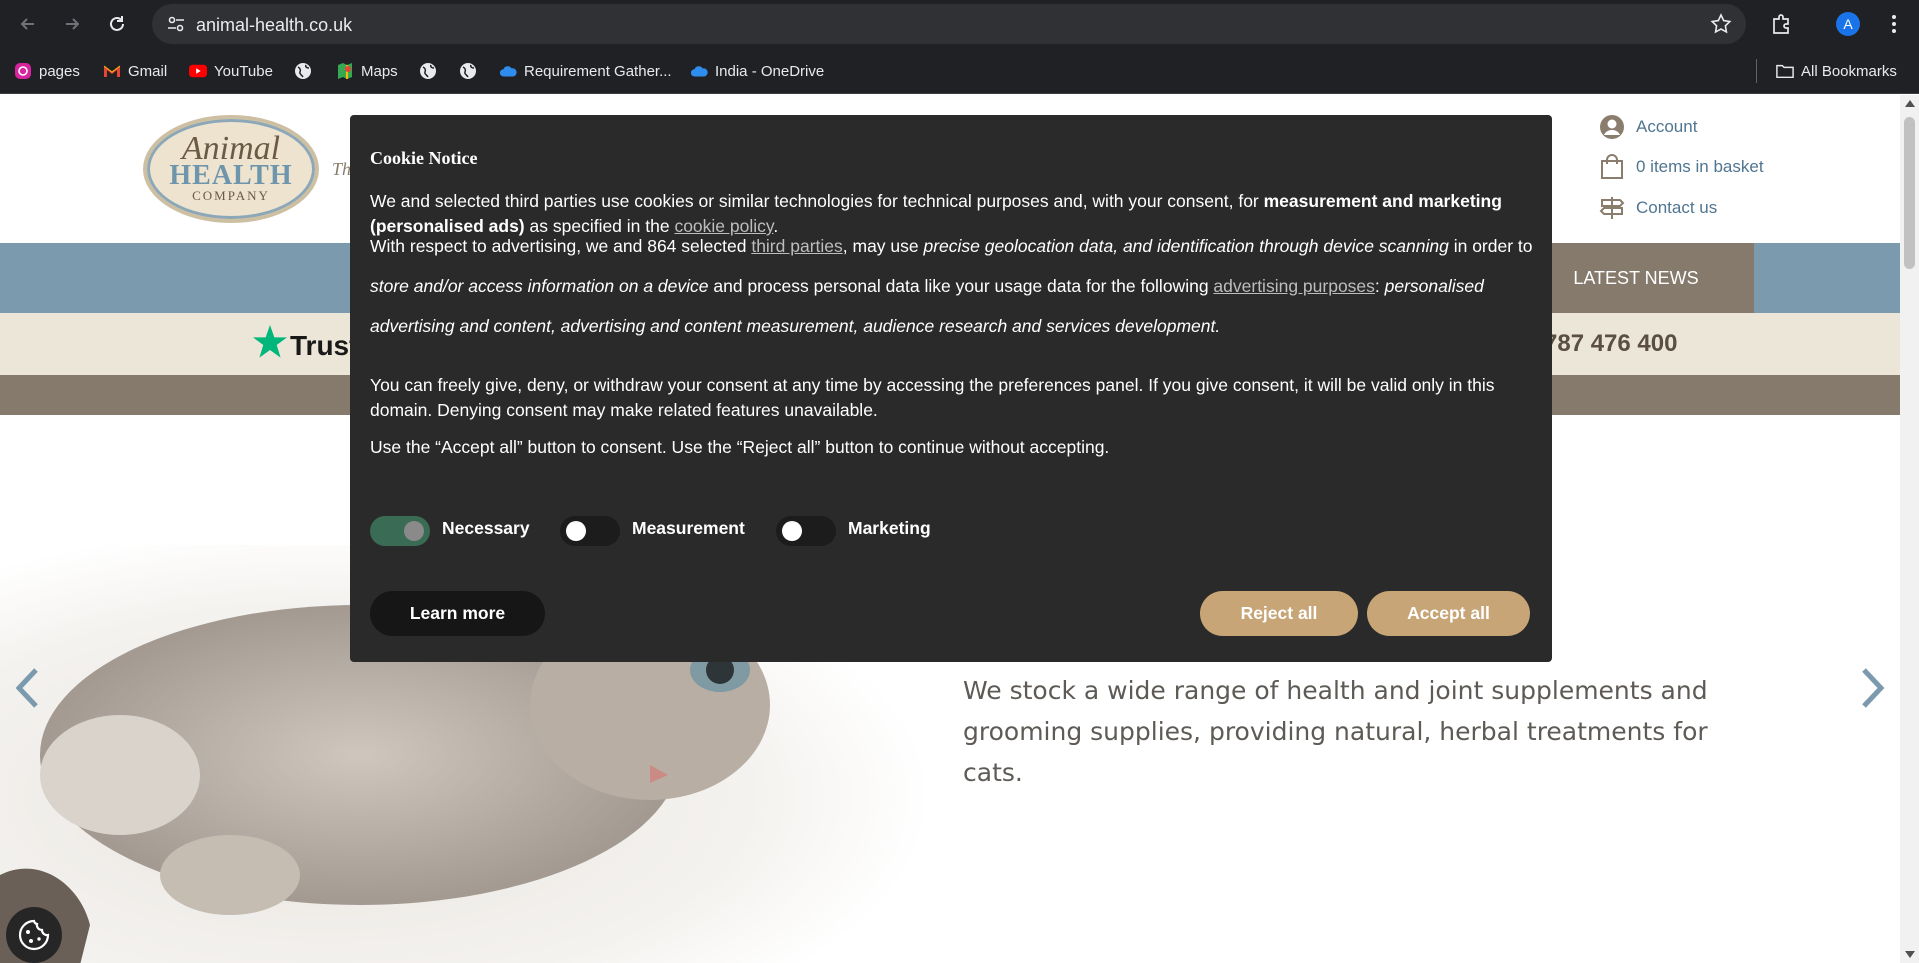  I want to click on page-scrollbar, so click(1909, 529).